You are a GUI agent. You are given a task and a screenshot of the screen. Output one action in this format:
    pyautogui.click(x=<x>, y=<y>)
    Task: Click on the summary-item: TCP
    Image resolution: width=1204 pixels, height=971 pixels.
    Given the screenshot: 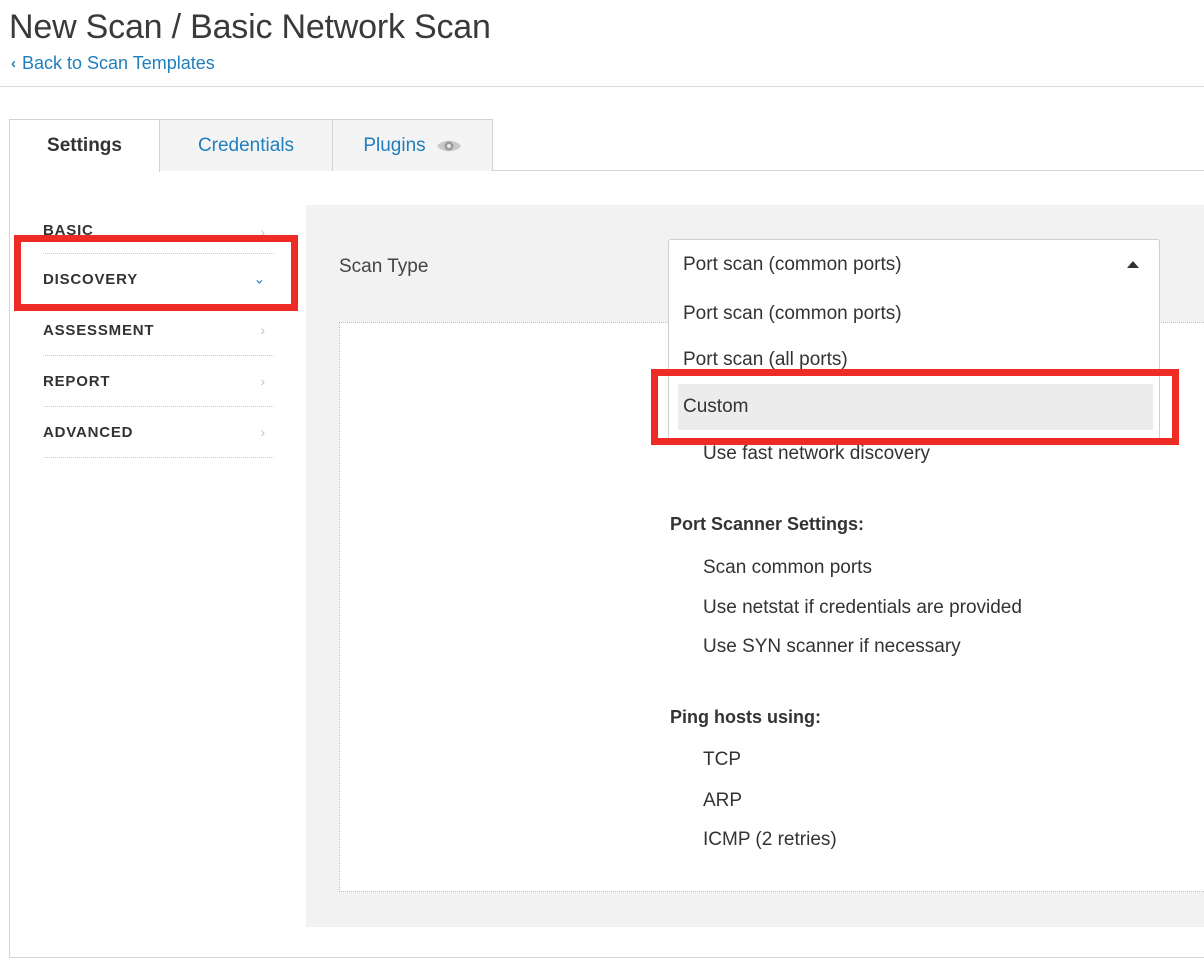 What is the action you would take?
    pyautogui.click(x=722, y=759)
    